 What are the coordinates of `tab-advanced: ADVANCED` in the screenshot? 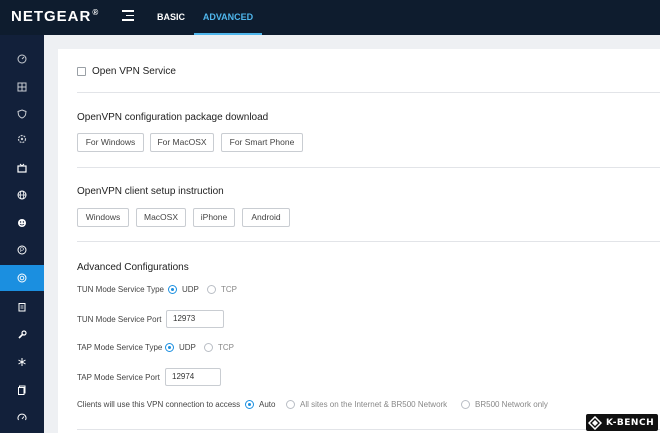 It's located at (228, 17).